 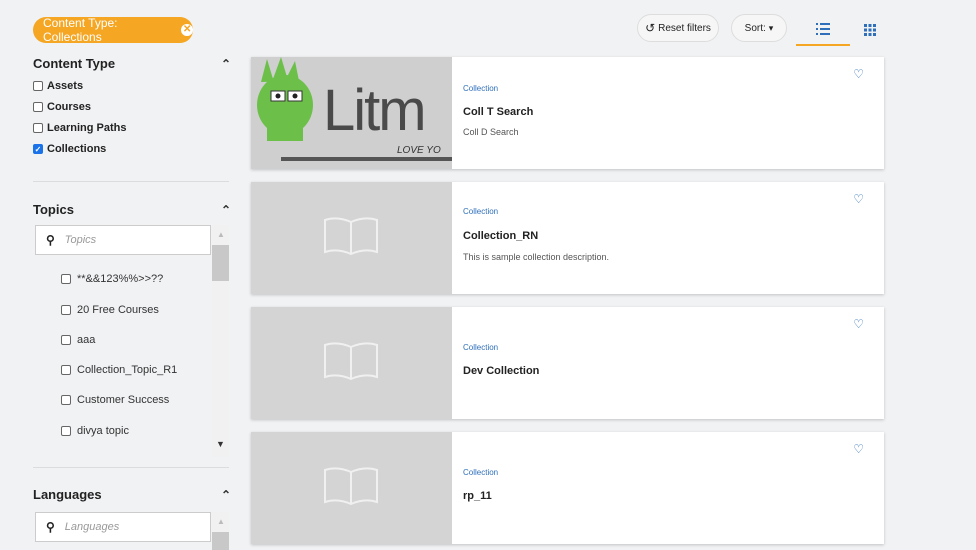 I want to click on topic-label: aaa, so click(x=86, y=340).